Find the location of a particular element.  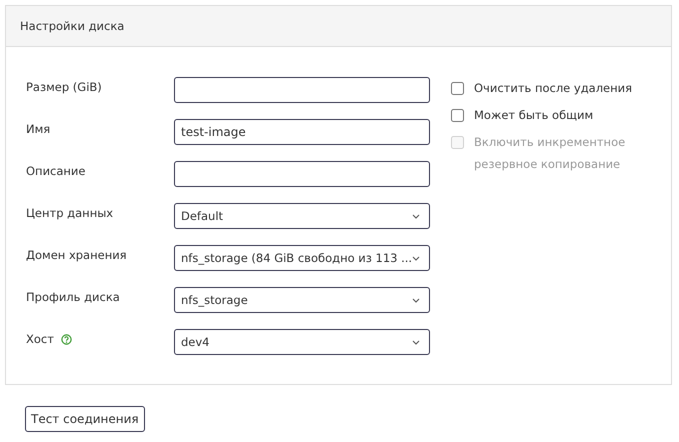

dropdown: nfs_storage is located at coordinates (302, 300).